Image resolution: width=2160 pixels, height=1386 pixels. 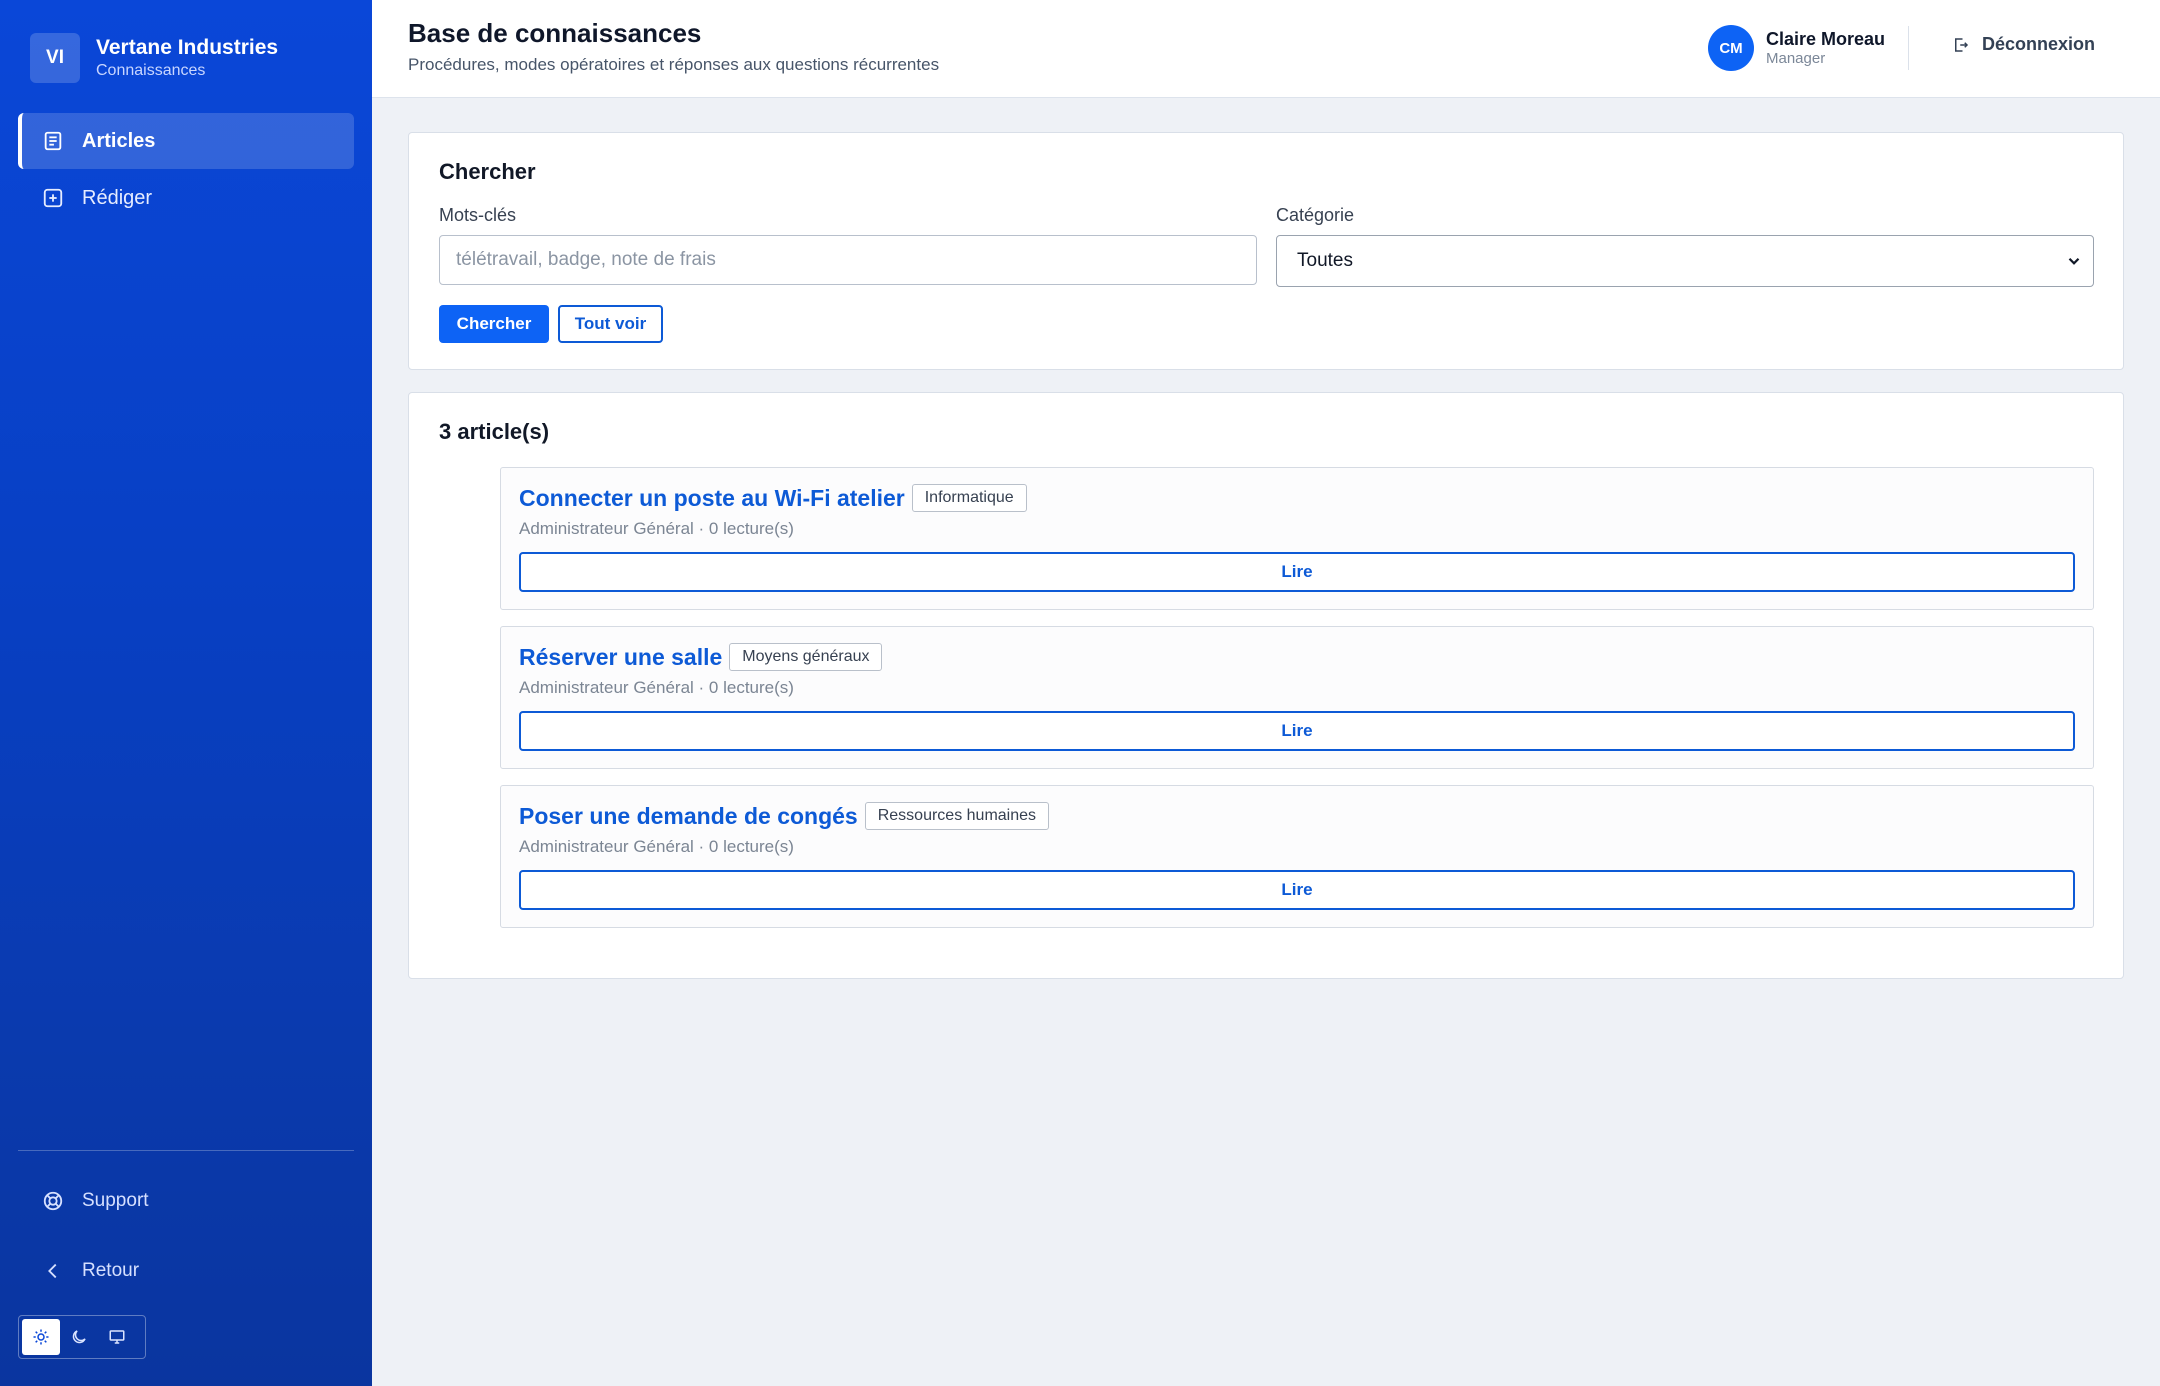 I want to click on user-profile: CM Claire Moreau Manager, so click(x=1796, y=48).